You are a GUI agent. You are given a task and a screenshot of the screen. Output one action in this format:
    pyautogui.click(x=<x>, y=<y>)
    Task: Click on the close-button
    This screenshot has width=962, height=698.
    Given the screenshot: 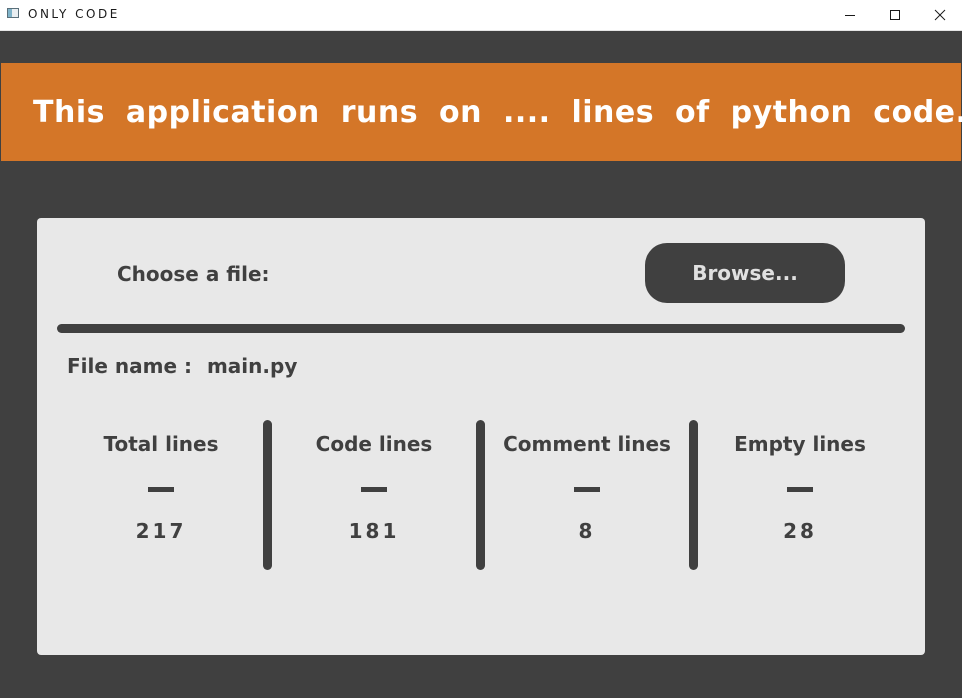 What is the action you would take?
    pyautogui.click(x=939, y=15)
    